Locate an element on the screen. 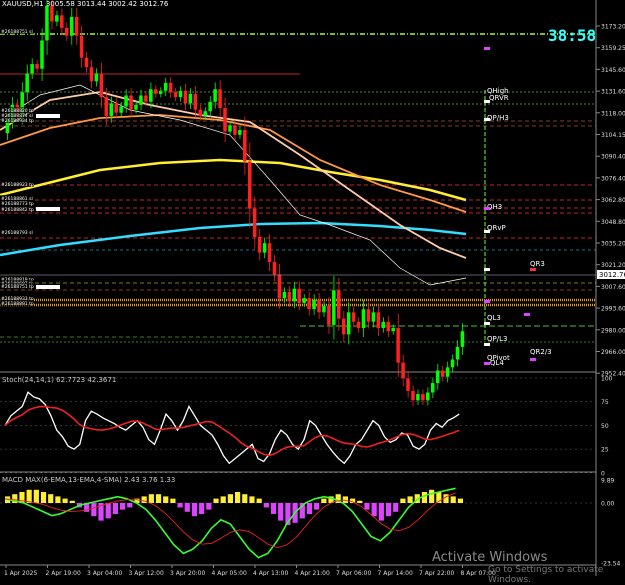 This screenshot has width=625, height=585. price-label: 3118.00 is located at coordinates (613, 113).